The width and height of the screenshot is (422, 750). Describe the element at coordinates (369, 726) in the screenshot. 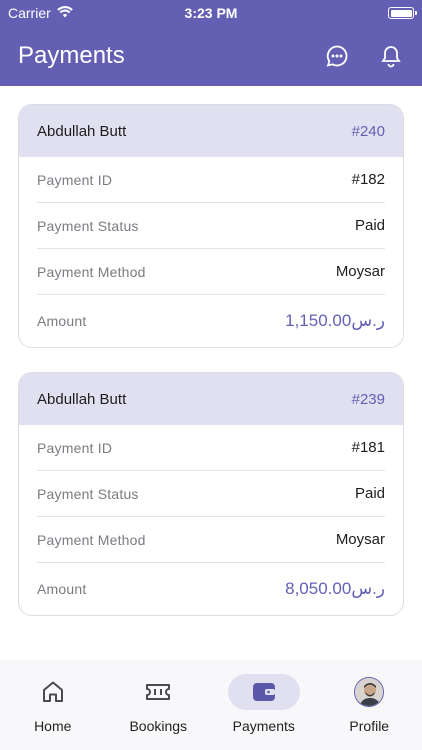

I see `tab-label: Profile` at that location.